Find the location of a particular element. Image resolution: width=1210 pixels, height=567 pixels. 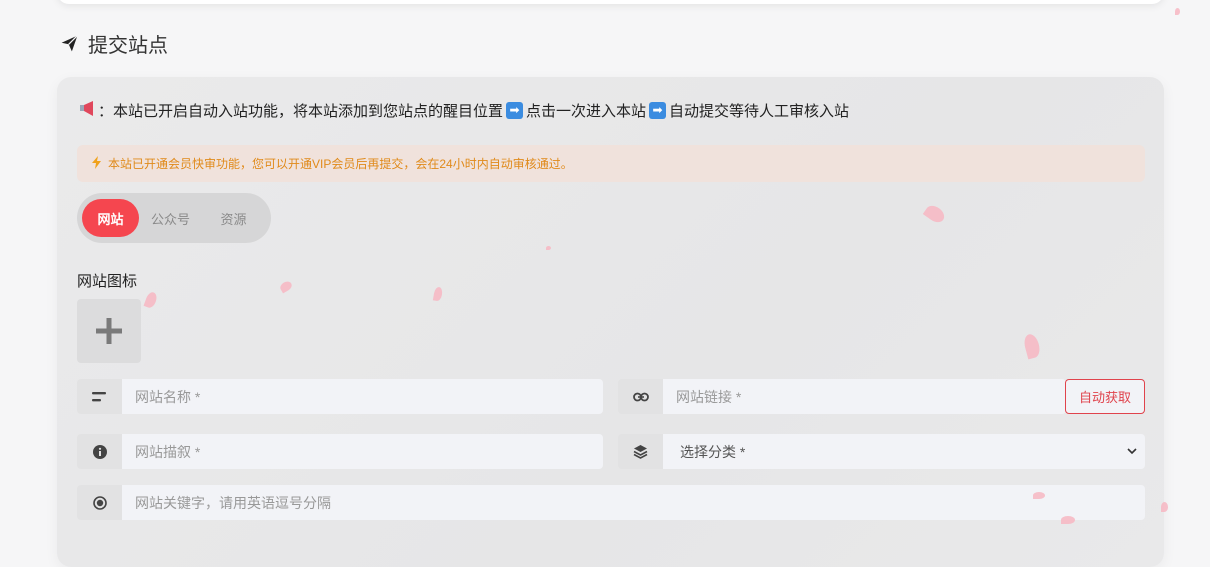

chevron-down-icon is located at coordinates (1132, 451).